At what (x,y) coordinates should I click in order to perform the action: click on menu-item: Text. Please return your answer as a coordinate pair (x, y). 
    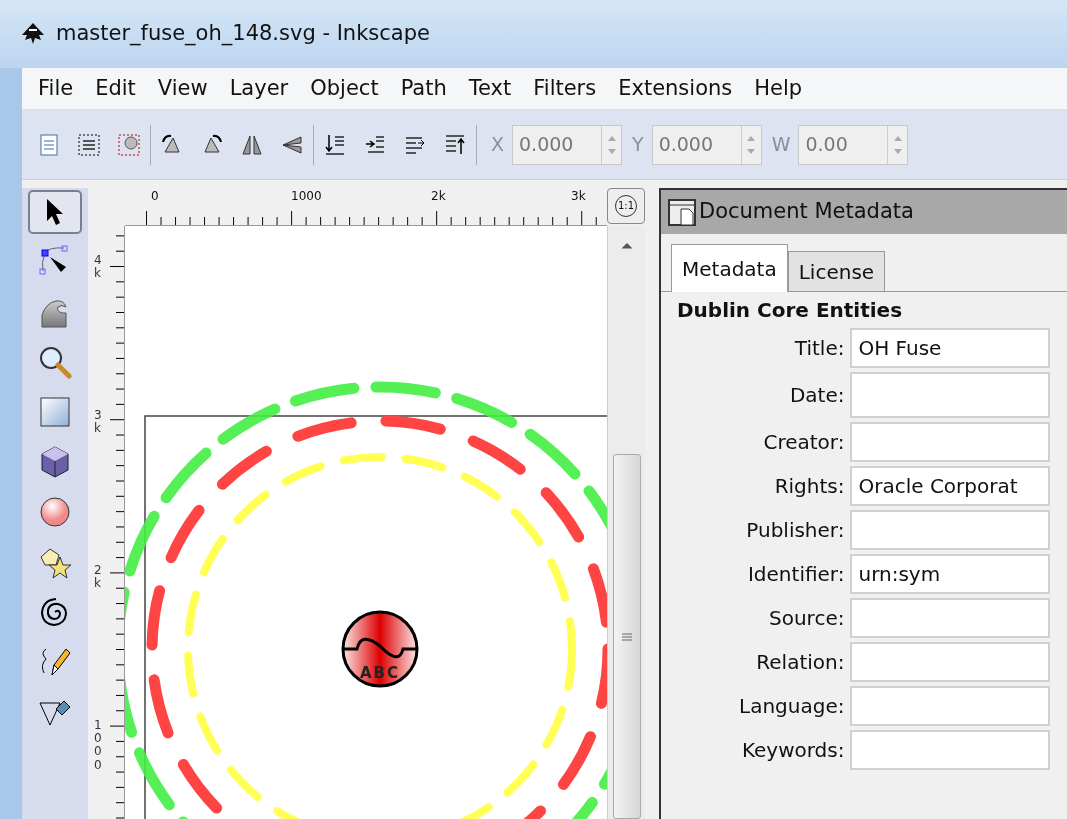
    Looking at the image, I should click on (490, 88).